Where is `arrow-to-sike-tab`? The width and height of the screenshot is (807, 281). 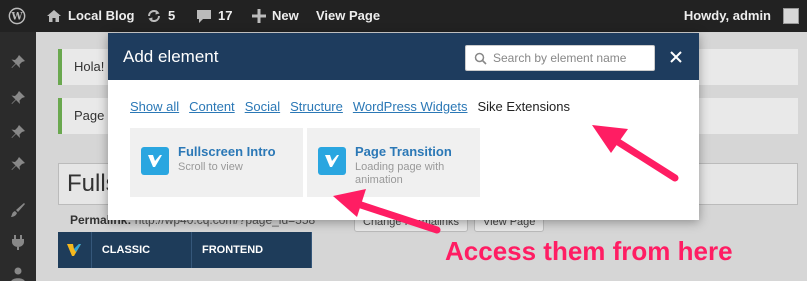 arrow-to-sike-tab is located at coordinates (635, 153).